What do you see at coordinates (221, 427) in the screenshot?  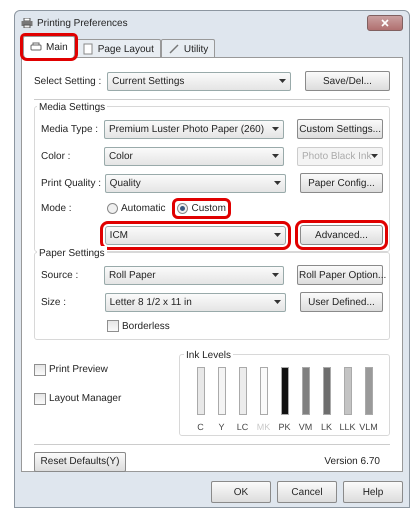 I see `ink-label: Y` at bounding box center [221, 427].